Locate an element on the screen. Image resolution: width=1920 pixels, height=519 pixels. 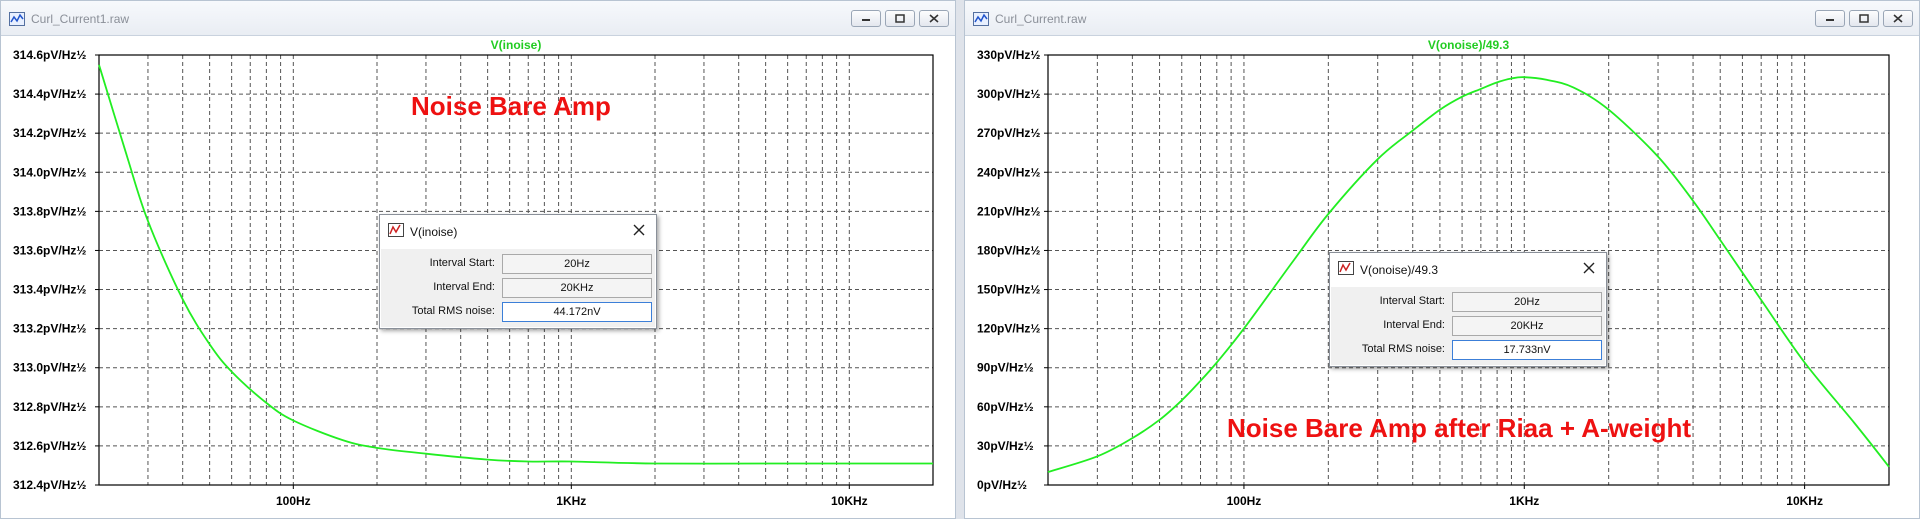
y-tick-label: 120pV/Hz½ is located at coordinates (1008, 329).